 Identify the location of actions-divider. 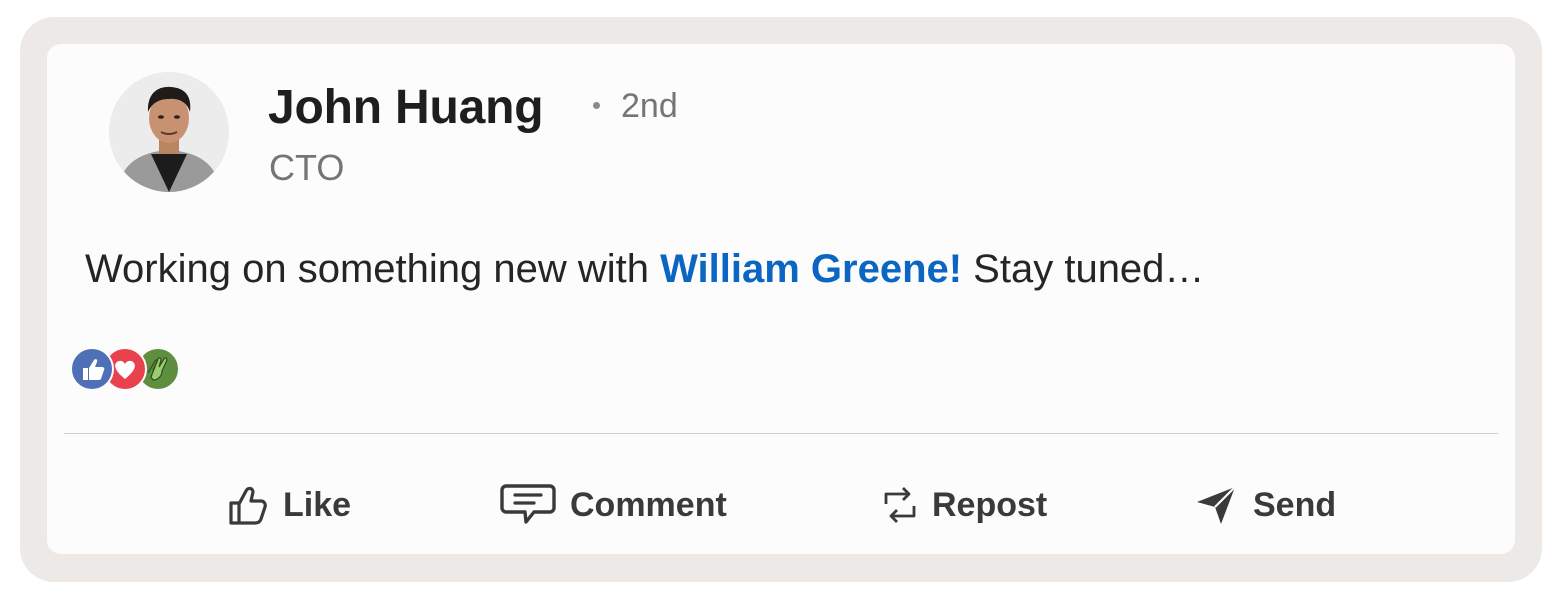
(781, 433).